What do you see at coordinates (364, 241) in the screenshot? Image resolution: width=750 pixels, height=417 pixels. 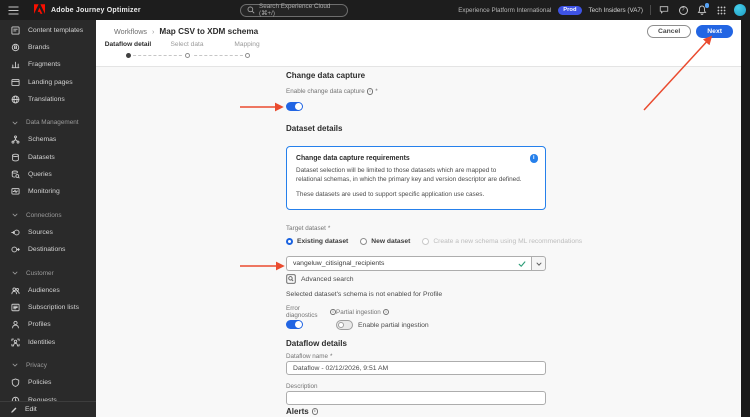 I see `radio-unselected-icon` at bounding box center [364, 241].